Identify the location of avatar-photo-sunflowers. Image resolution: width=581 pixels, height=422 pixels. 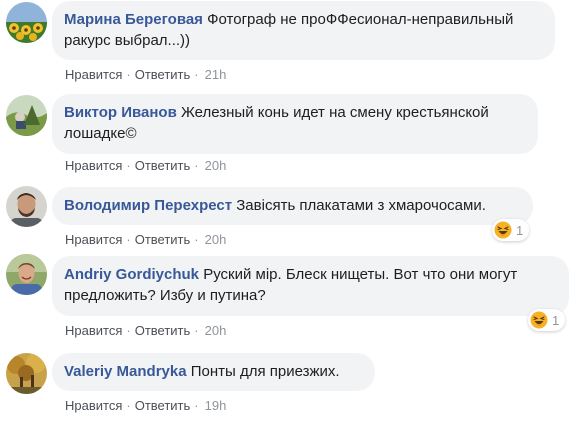
(26, 22).